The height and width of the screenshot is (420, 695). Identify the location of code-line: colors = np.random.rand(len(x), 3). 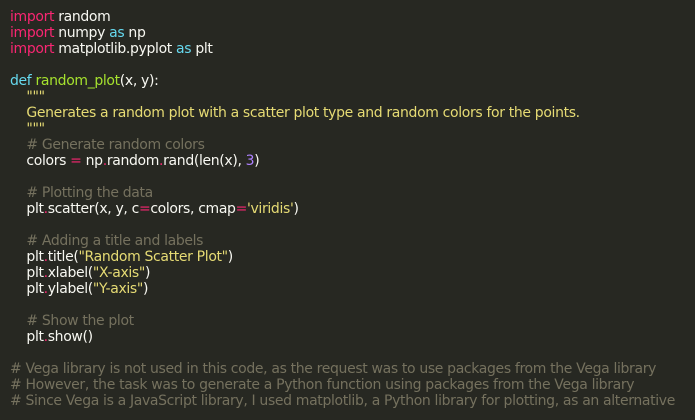
(352, 161).